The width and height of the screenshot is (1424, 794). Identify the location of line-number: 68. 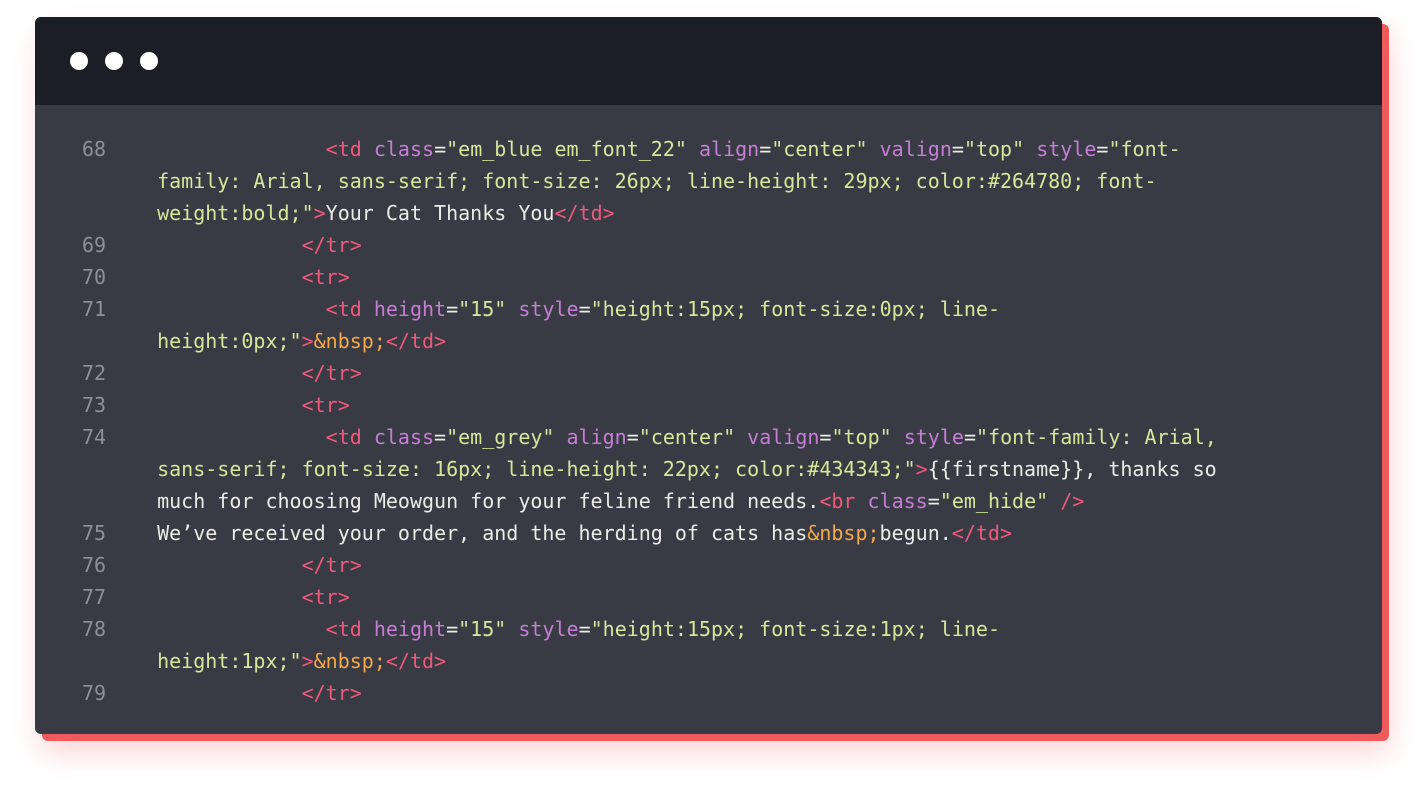
(94, 149).